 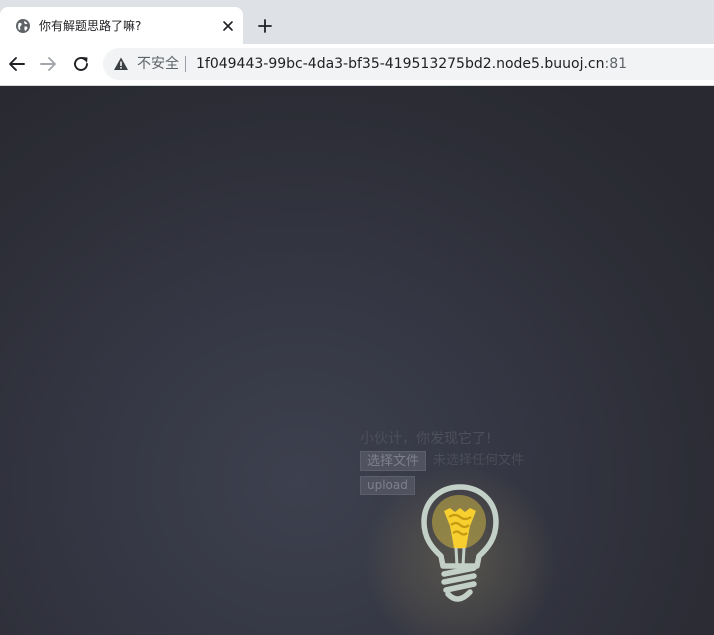 What do you see at coordinates (616, 64) in the screenshot?
I see `url-port: :81` at bounding box center [616, 64].